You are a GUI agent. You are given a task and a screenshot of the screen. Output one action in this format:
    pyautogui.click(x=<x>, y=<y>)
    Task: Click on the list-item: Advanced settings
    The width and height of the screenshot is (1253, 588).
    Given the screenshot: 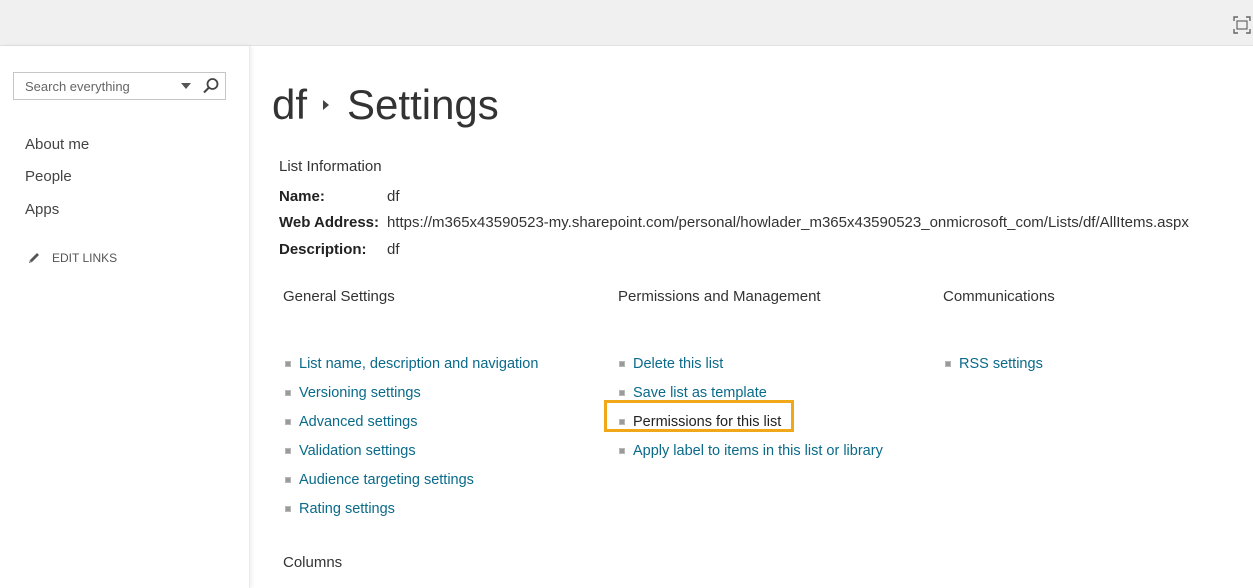 What is the action you would take?
    pyautogui.click(x=411, y=421)
    